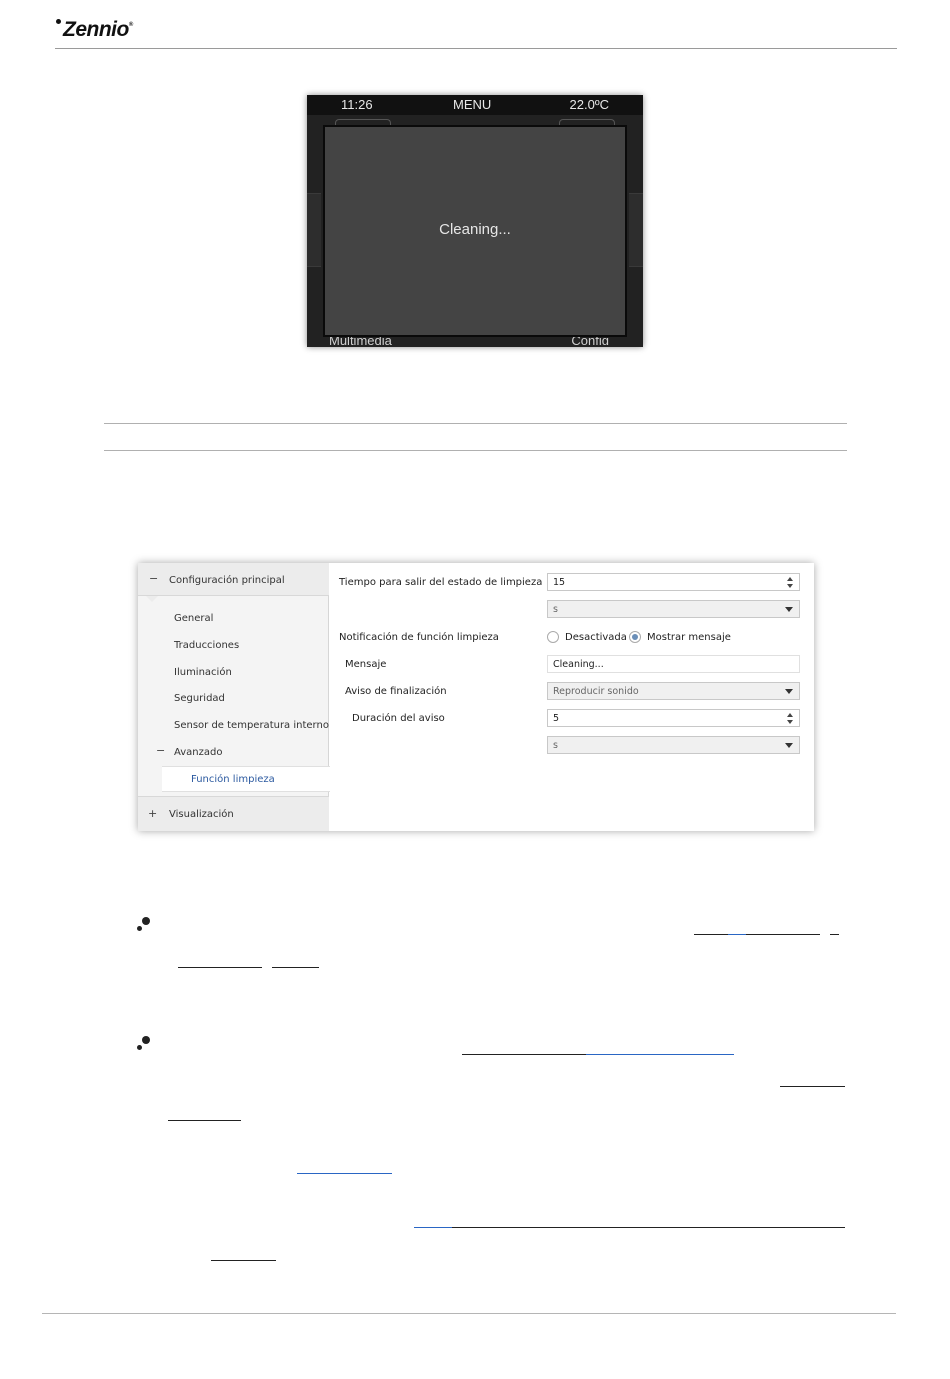  What do you see at coordinates (636, 230) in the screenshot?
I see `device-side-button-right` at bounding box center [636, 230].